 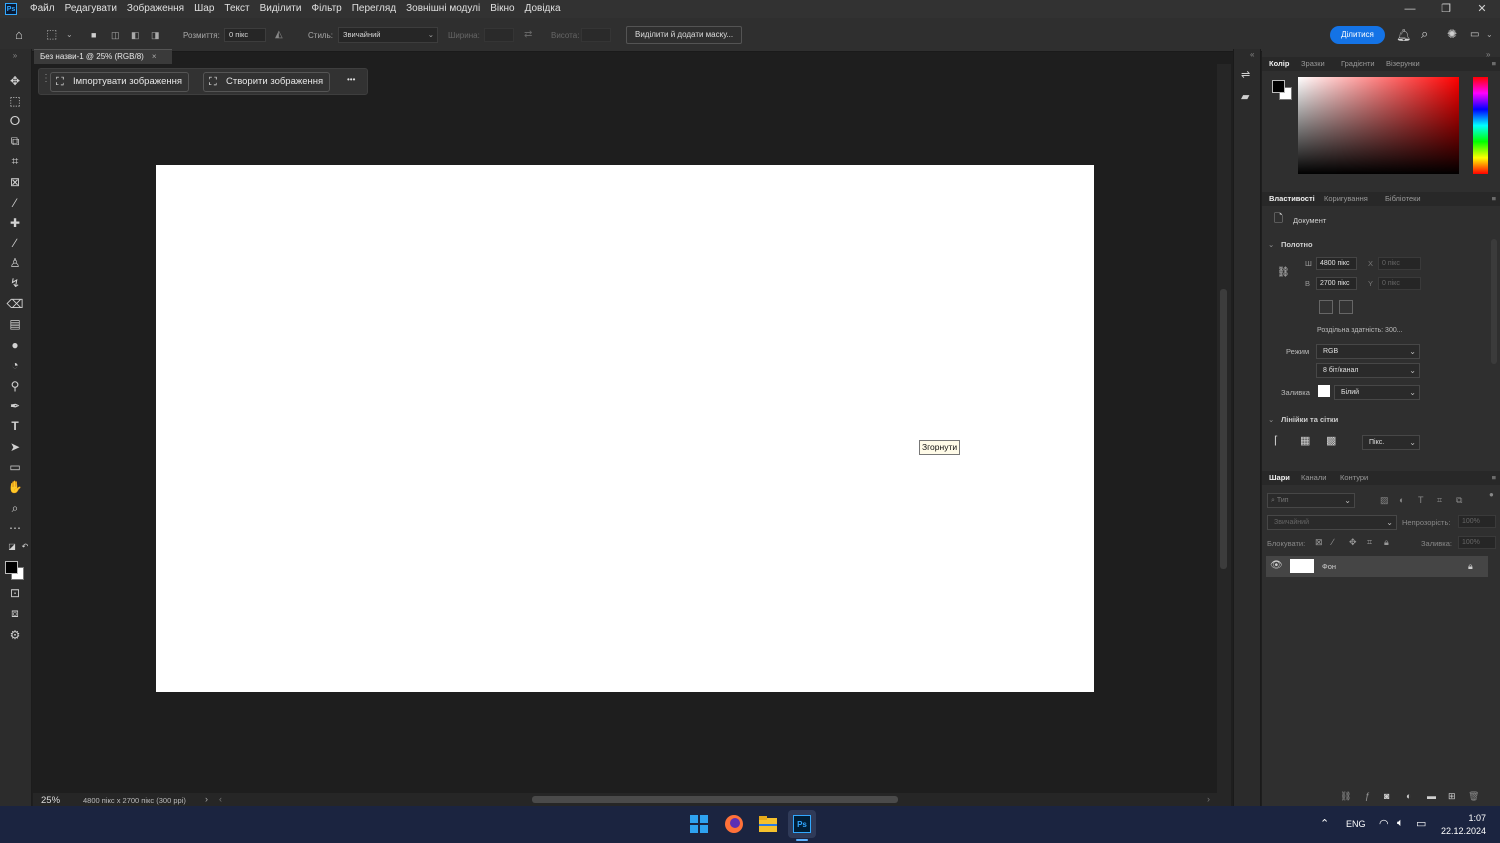 What do you see at coordinates (1329, 566) in the screenshot?
I see `layer-name: Фон` at bounding box center [1329, 566].